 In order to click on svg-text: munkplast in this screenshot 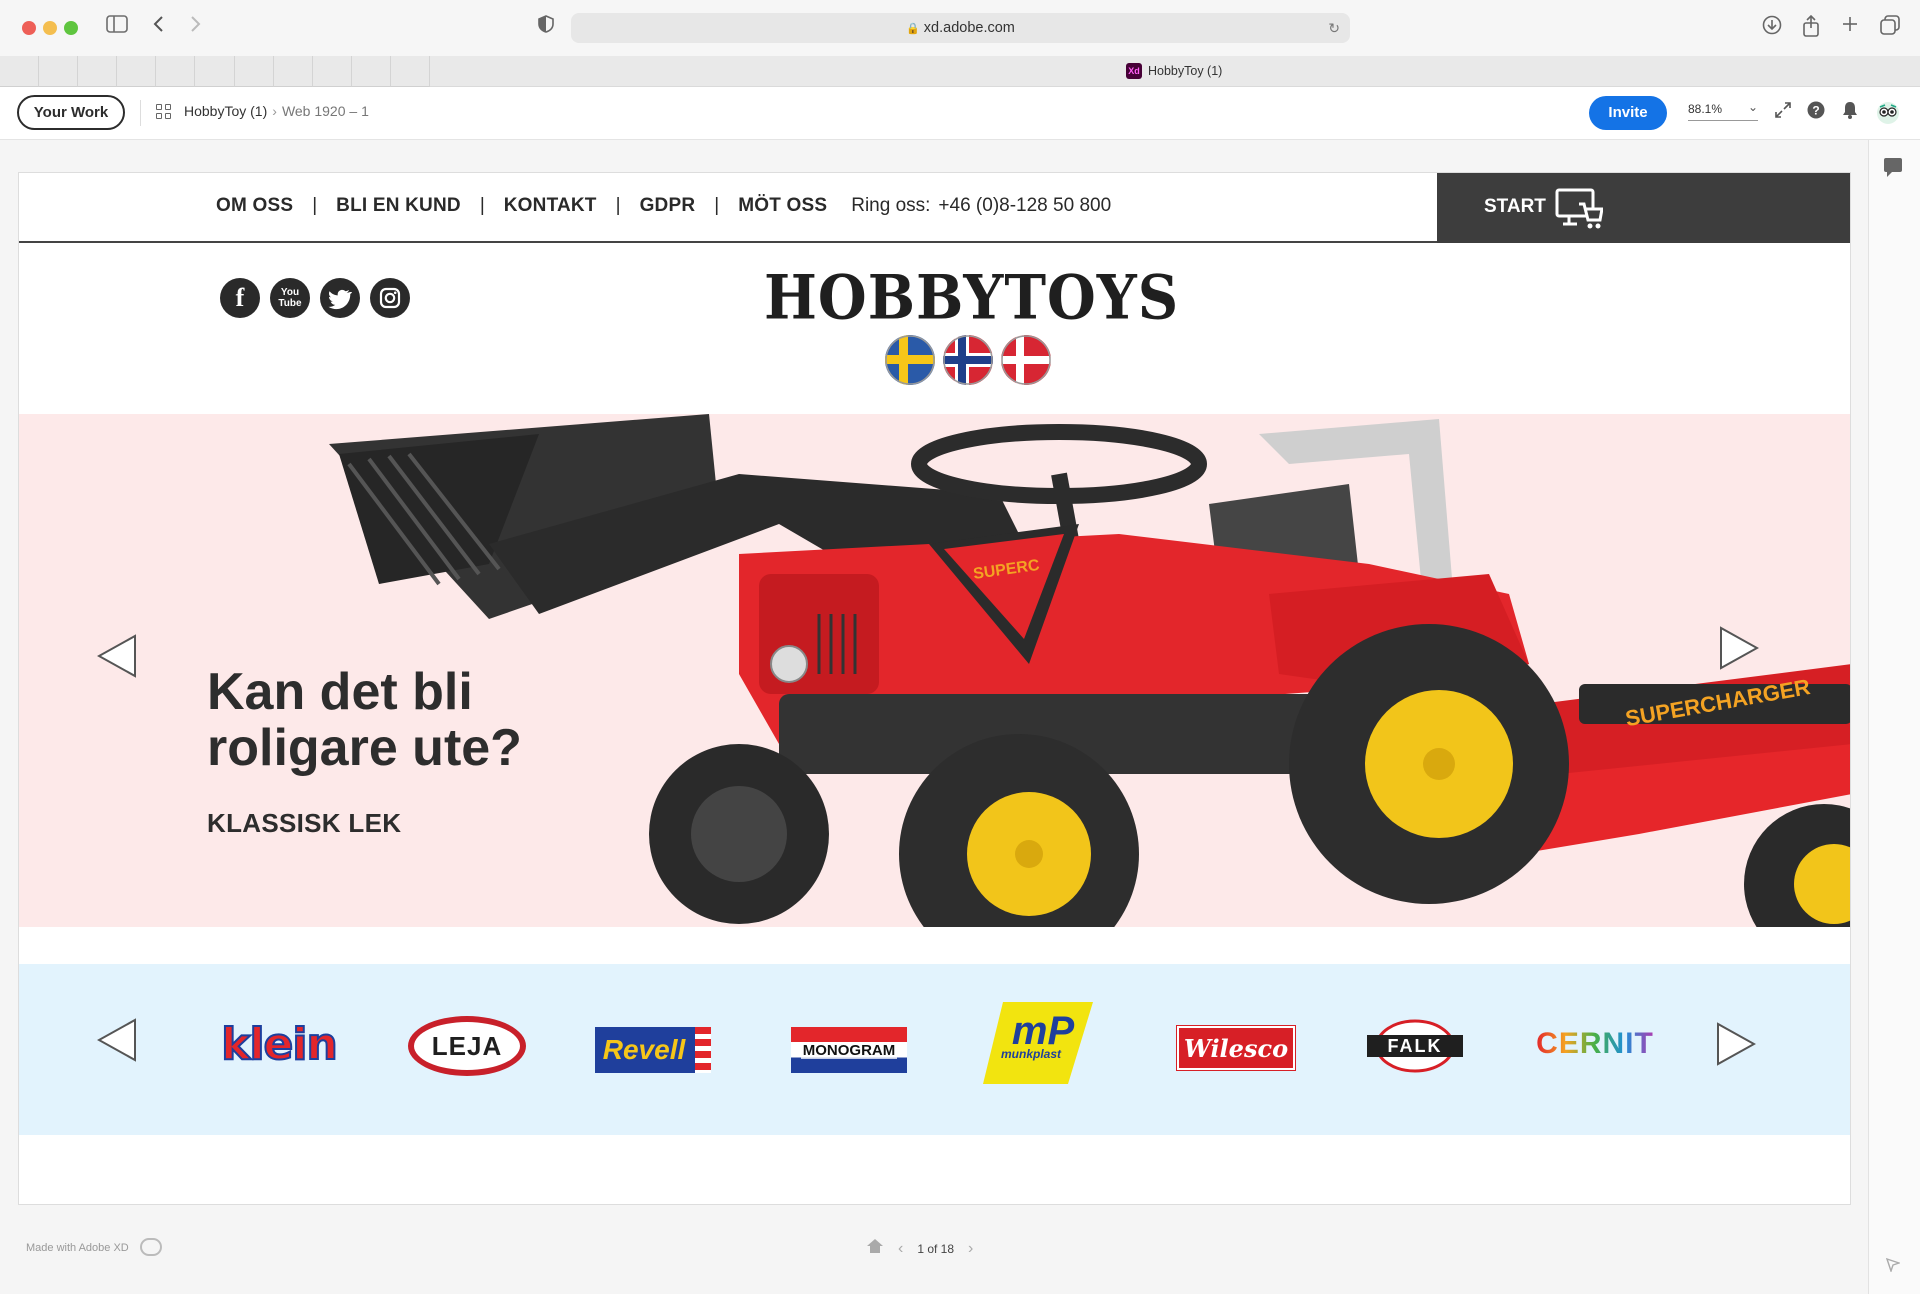, I will do `click(1031, 1054)`.